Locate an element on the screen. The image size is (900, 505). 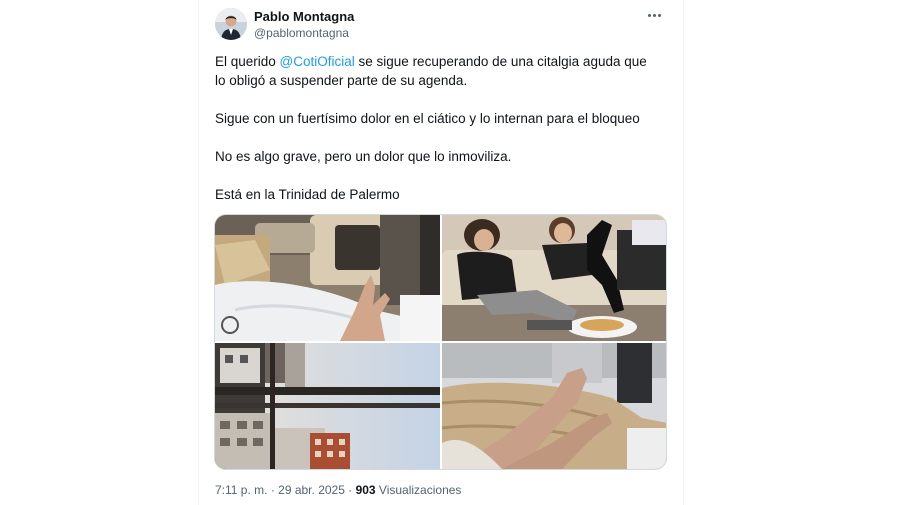
author-avatar is located at coordinates (231, 24).